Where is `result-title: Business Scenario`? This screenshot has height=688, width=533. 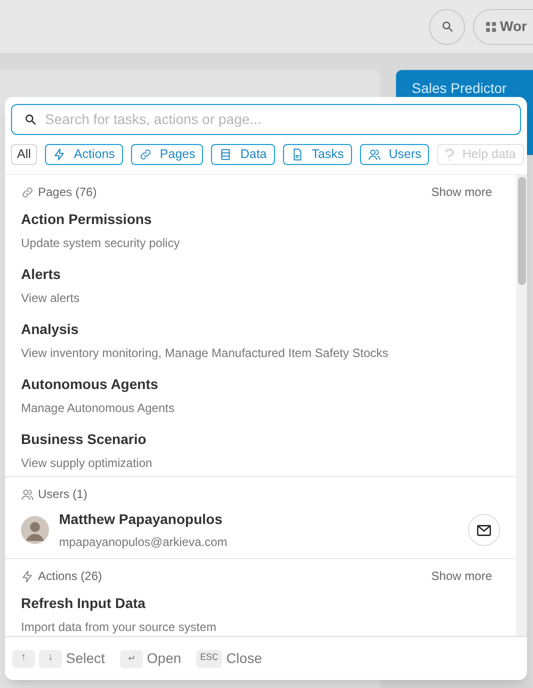 result-title: Business Scenario is located at coordinates (84, 439).